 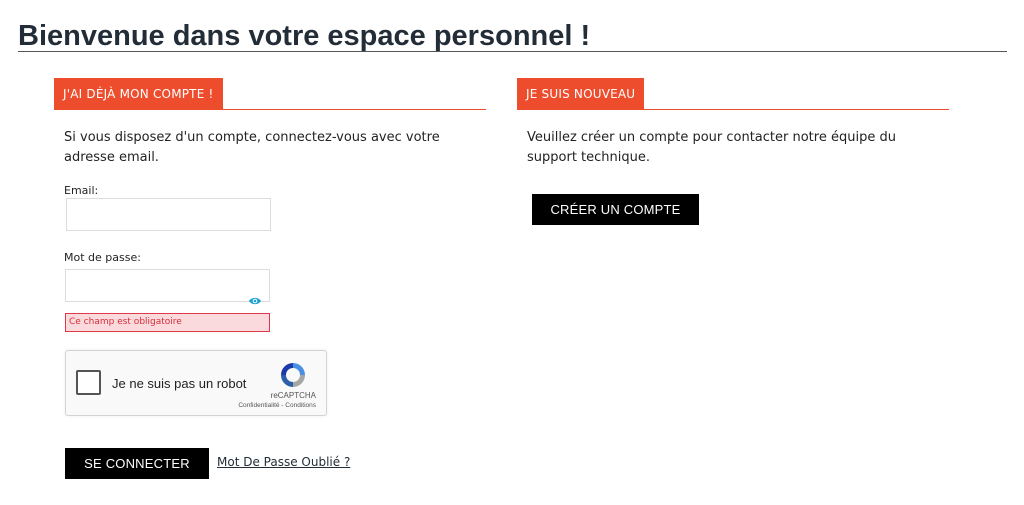 I want to click on login-section-title: J'AI DÉJÀ MON COMPTE !, so click(x=138, y=94).